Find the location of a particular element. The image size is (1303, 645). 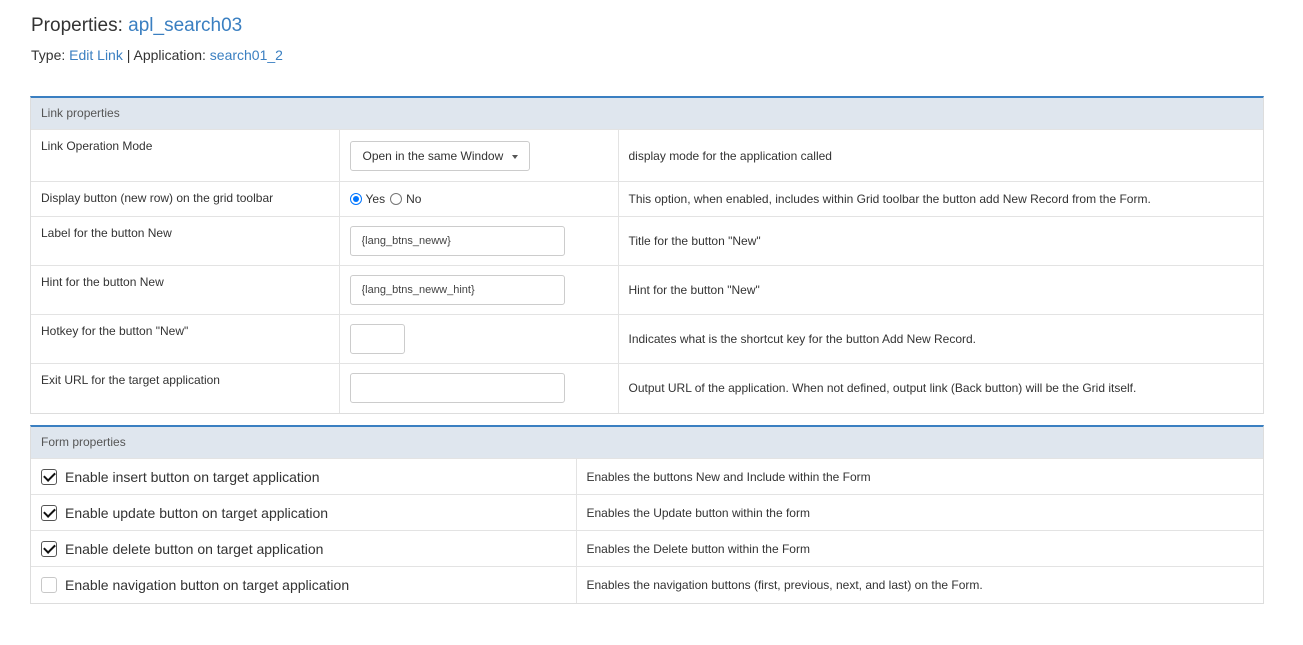

radio-yes-label: Yes is located at coordinates (375, 199).